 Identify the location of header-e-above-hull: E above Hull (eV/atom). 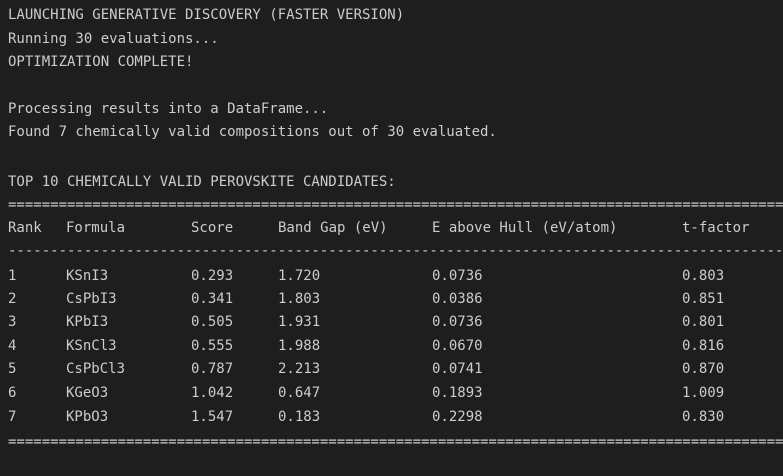
(525, 228).